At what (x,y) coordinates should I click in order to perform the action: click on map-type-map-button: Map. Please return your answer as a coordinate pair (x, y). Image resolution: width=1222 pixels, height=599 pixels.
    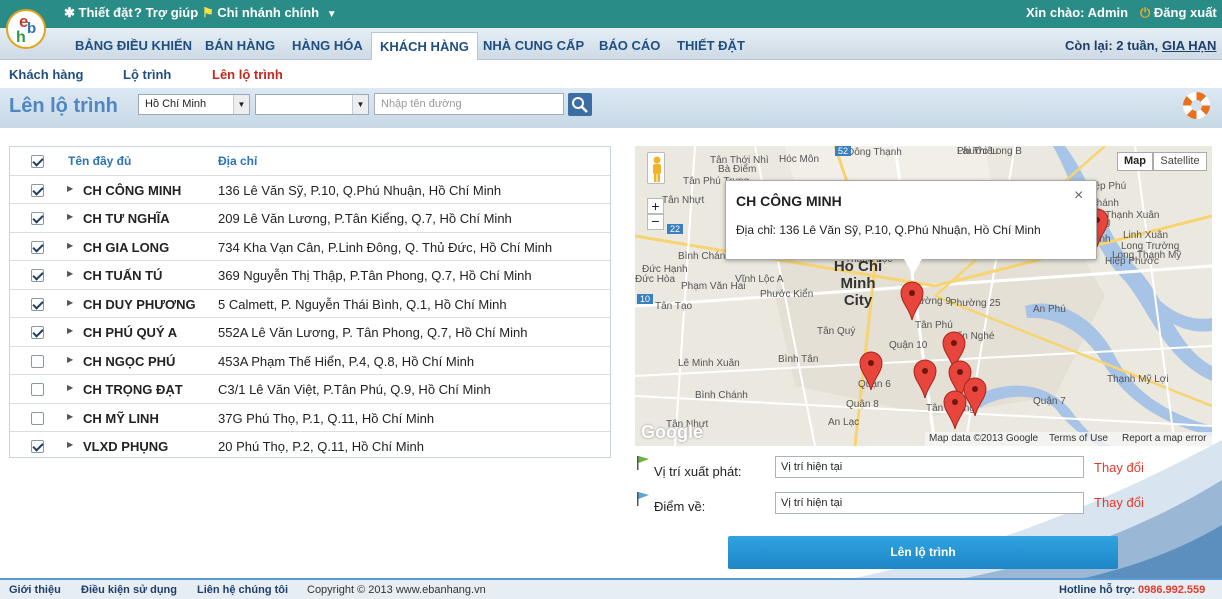
    Looking at the image, I should click on (1135, 161).